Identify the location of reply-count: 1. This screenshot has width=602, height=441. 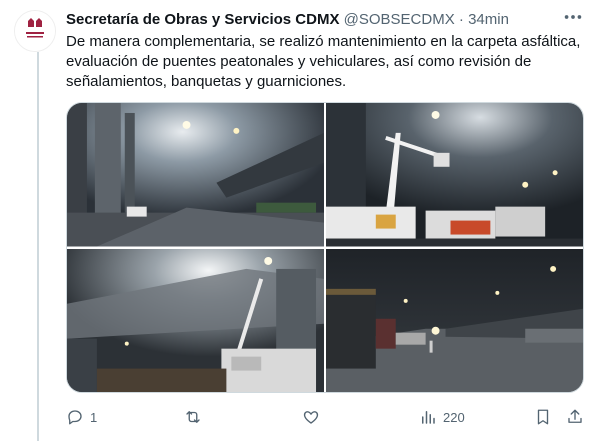
(94, 417).